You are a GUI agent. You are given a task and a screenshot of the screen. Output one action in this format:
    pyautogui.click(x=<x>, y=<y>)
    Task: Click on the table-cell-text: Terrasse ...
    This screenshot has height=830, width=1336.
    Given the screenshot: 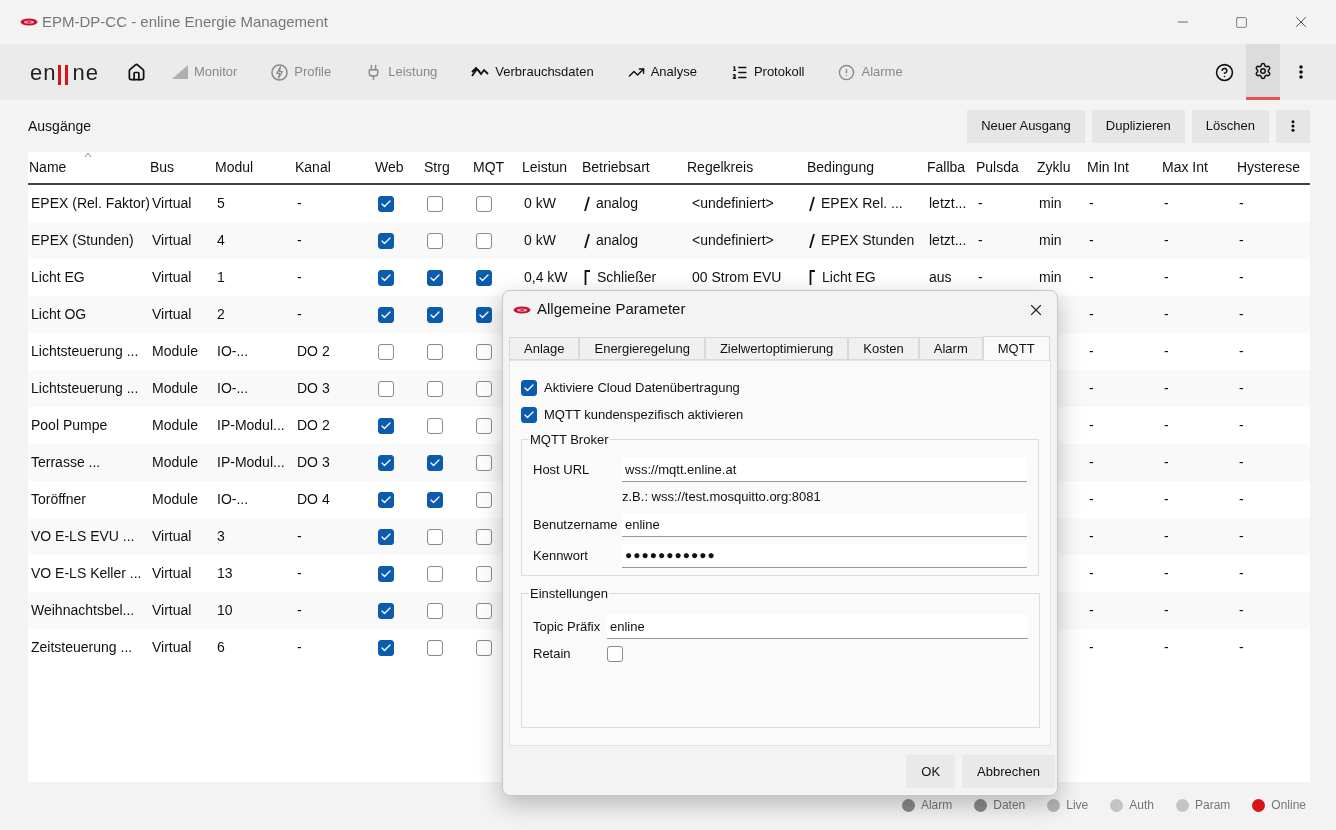 What is the action you would take?
    pyautogui.click(x=66, y=462)
    